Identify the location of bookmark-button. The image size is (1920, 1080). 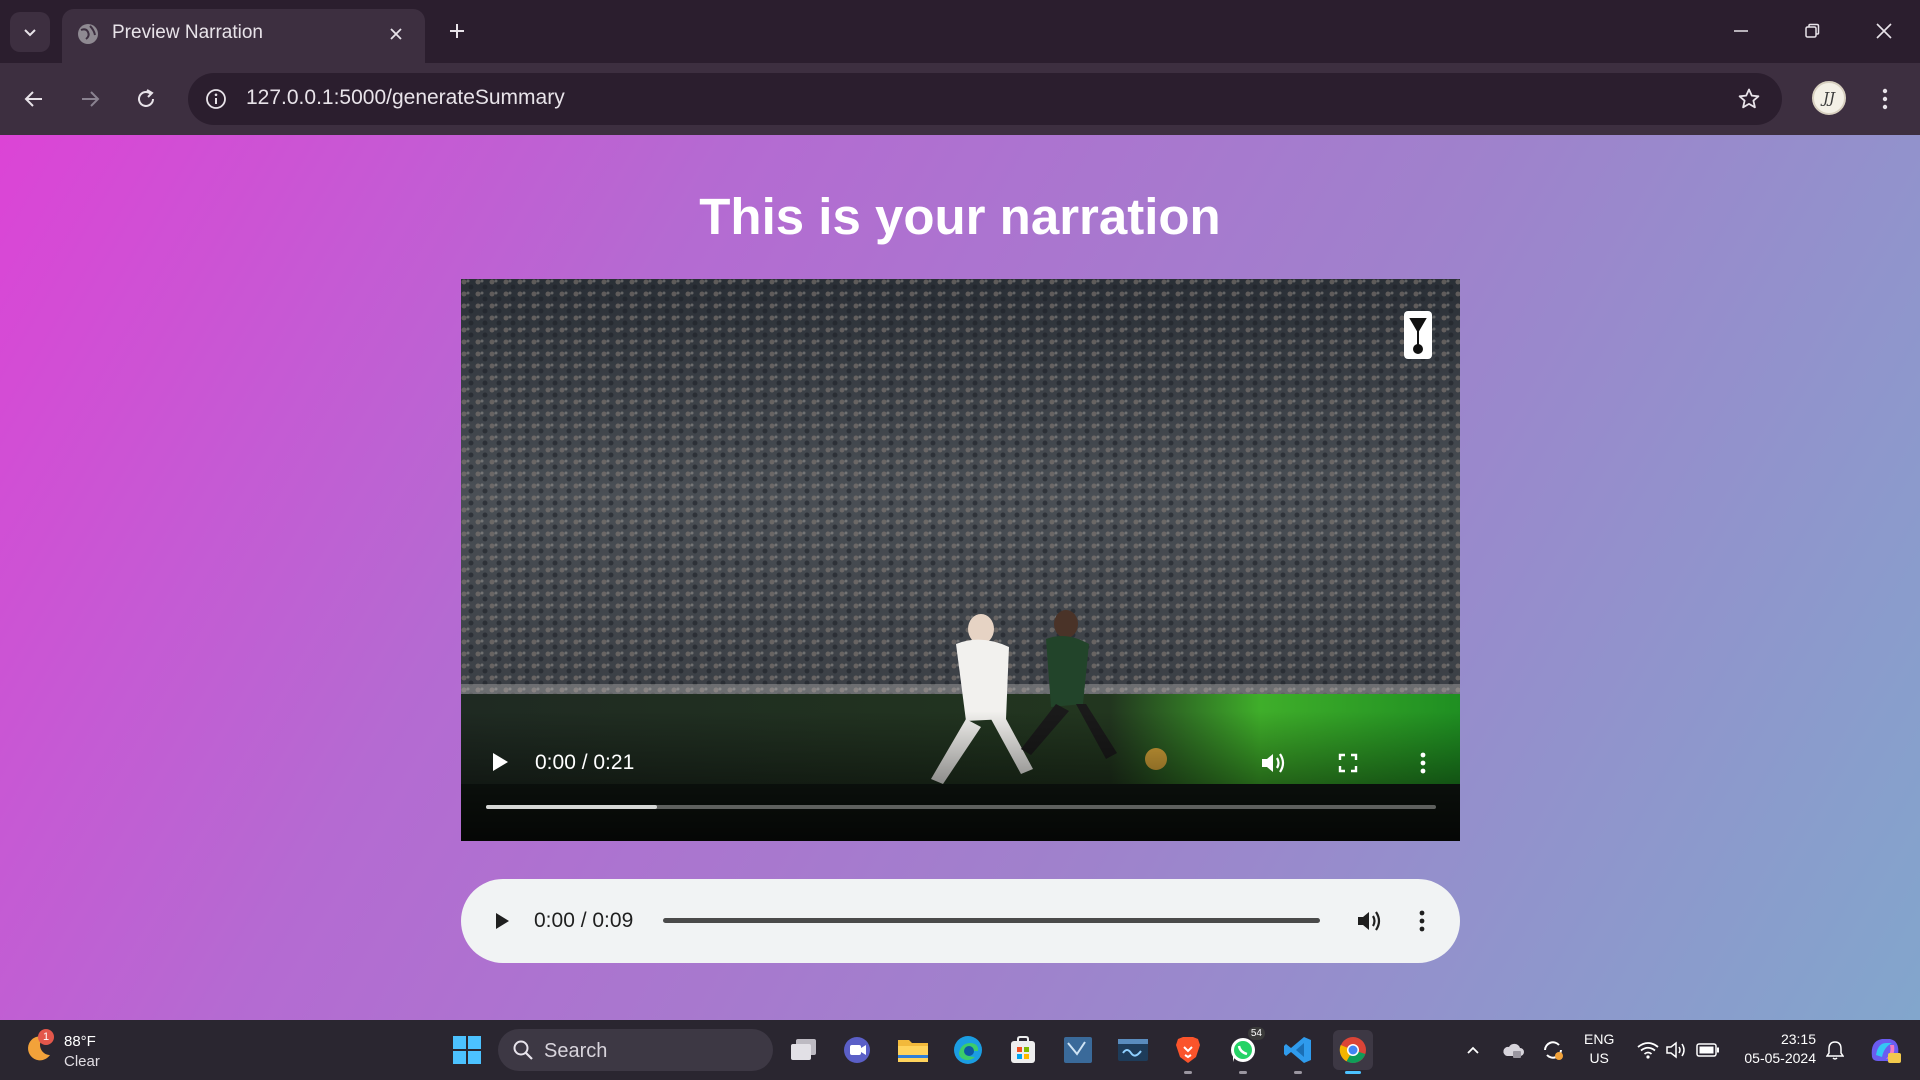
(1749, 99).